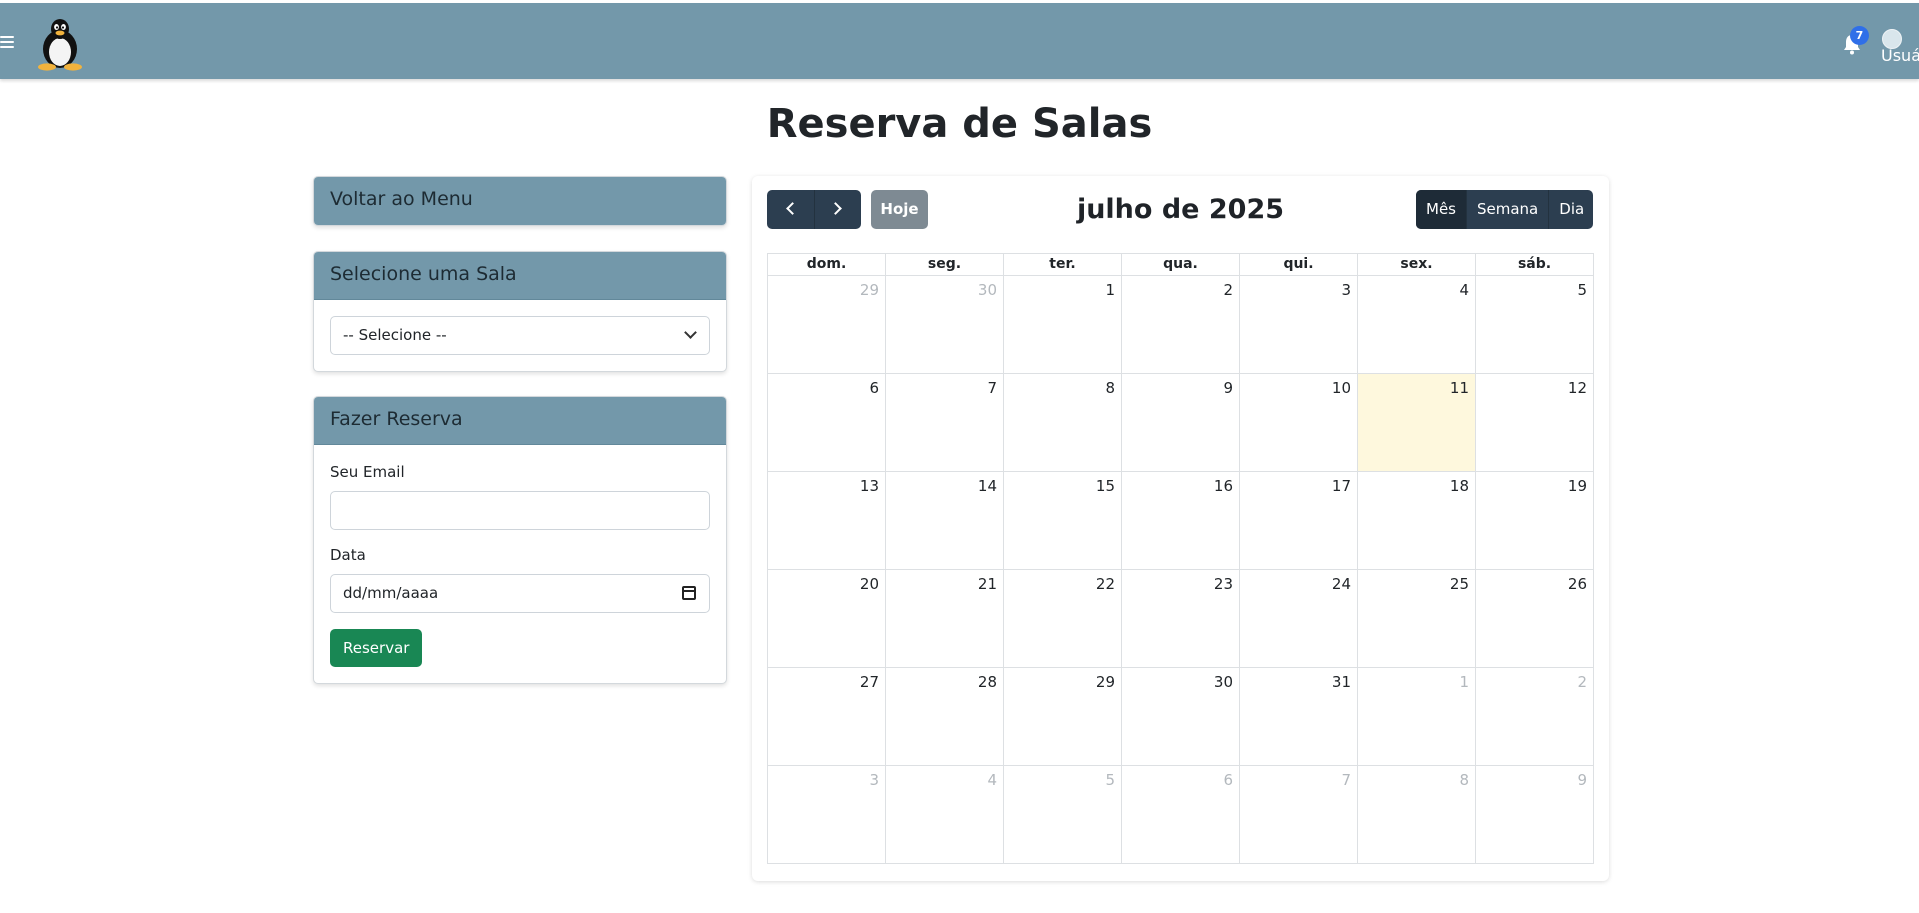  I want to click on weekday-header: dom., so click(827, 265).